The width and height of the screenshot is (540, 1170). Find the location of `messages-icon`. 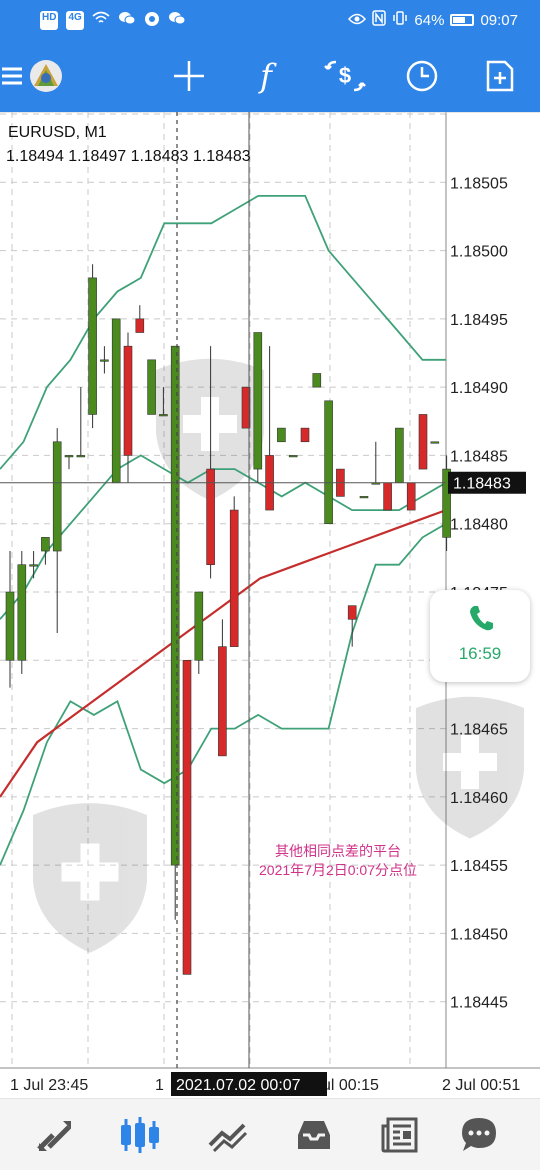

messages-icon is located at coordinates (479, 1135).